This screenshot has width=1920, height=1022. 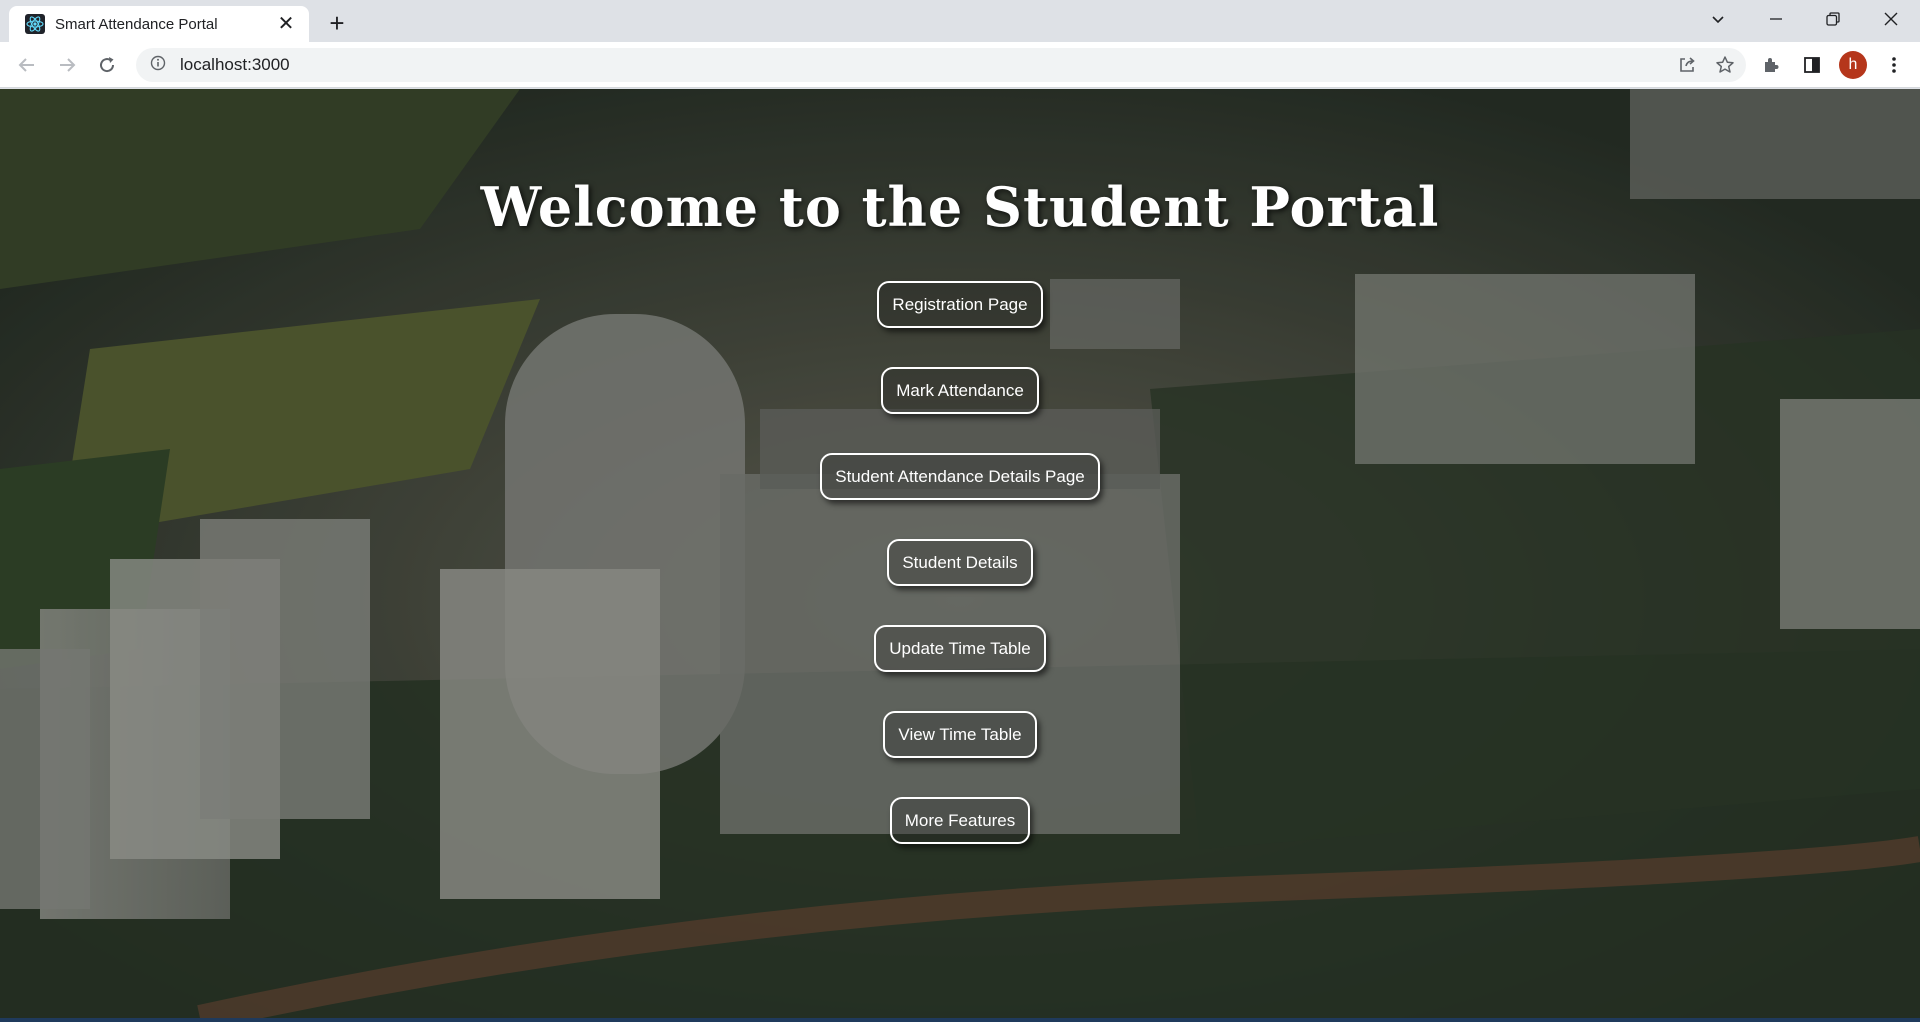 I want to click on window-bottom-edge, so click(x=960, y=1020).